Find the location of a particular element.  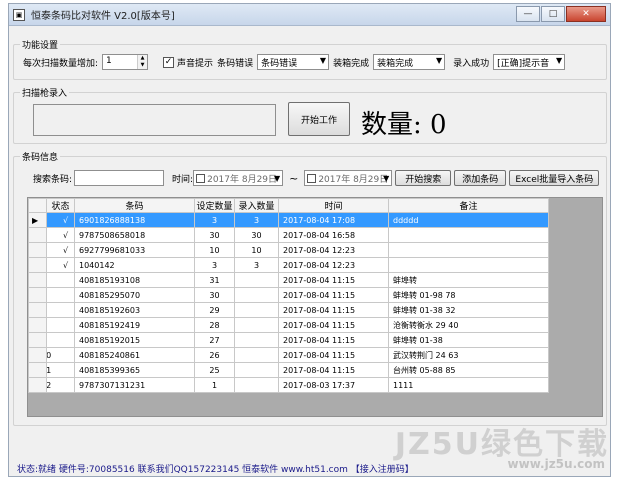

entry-qty-cell: 10 is located at coordinates (256, 250).